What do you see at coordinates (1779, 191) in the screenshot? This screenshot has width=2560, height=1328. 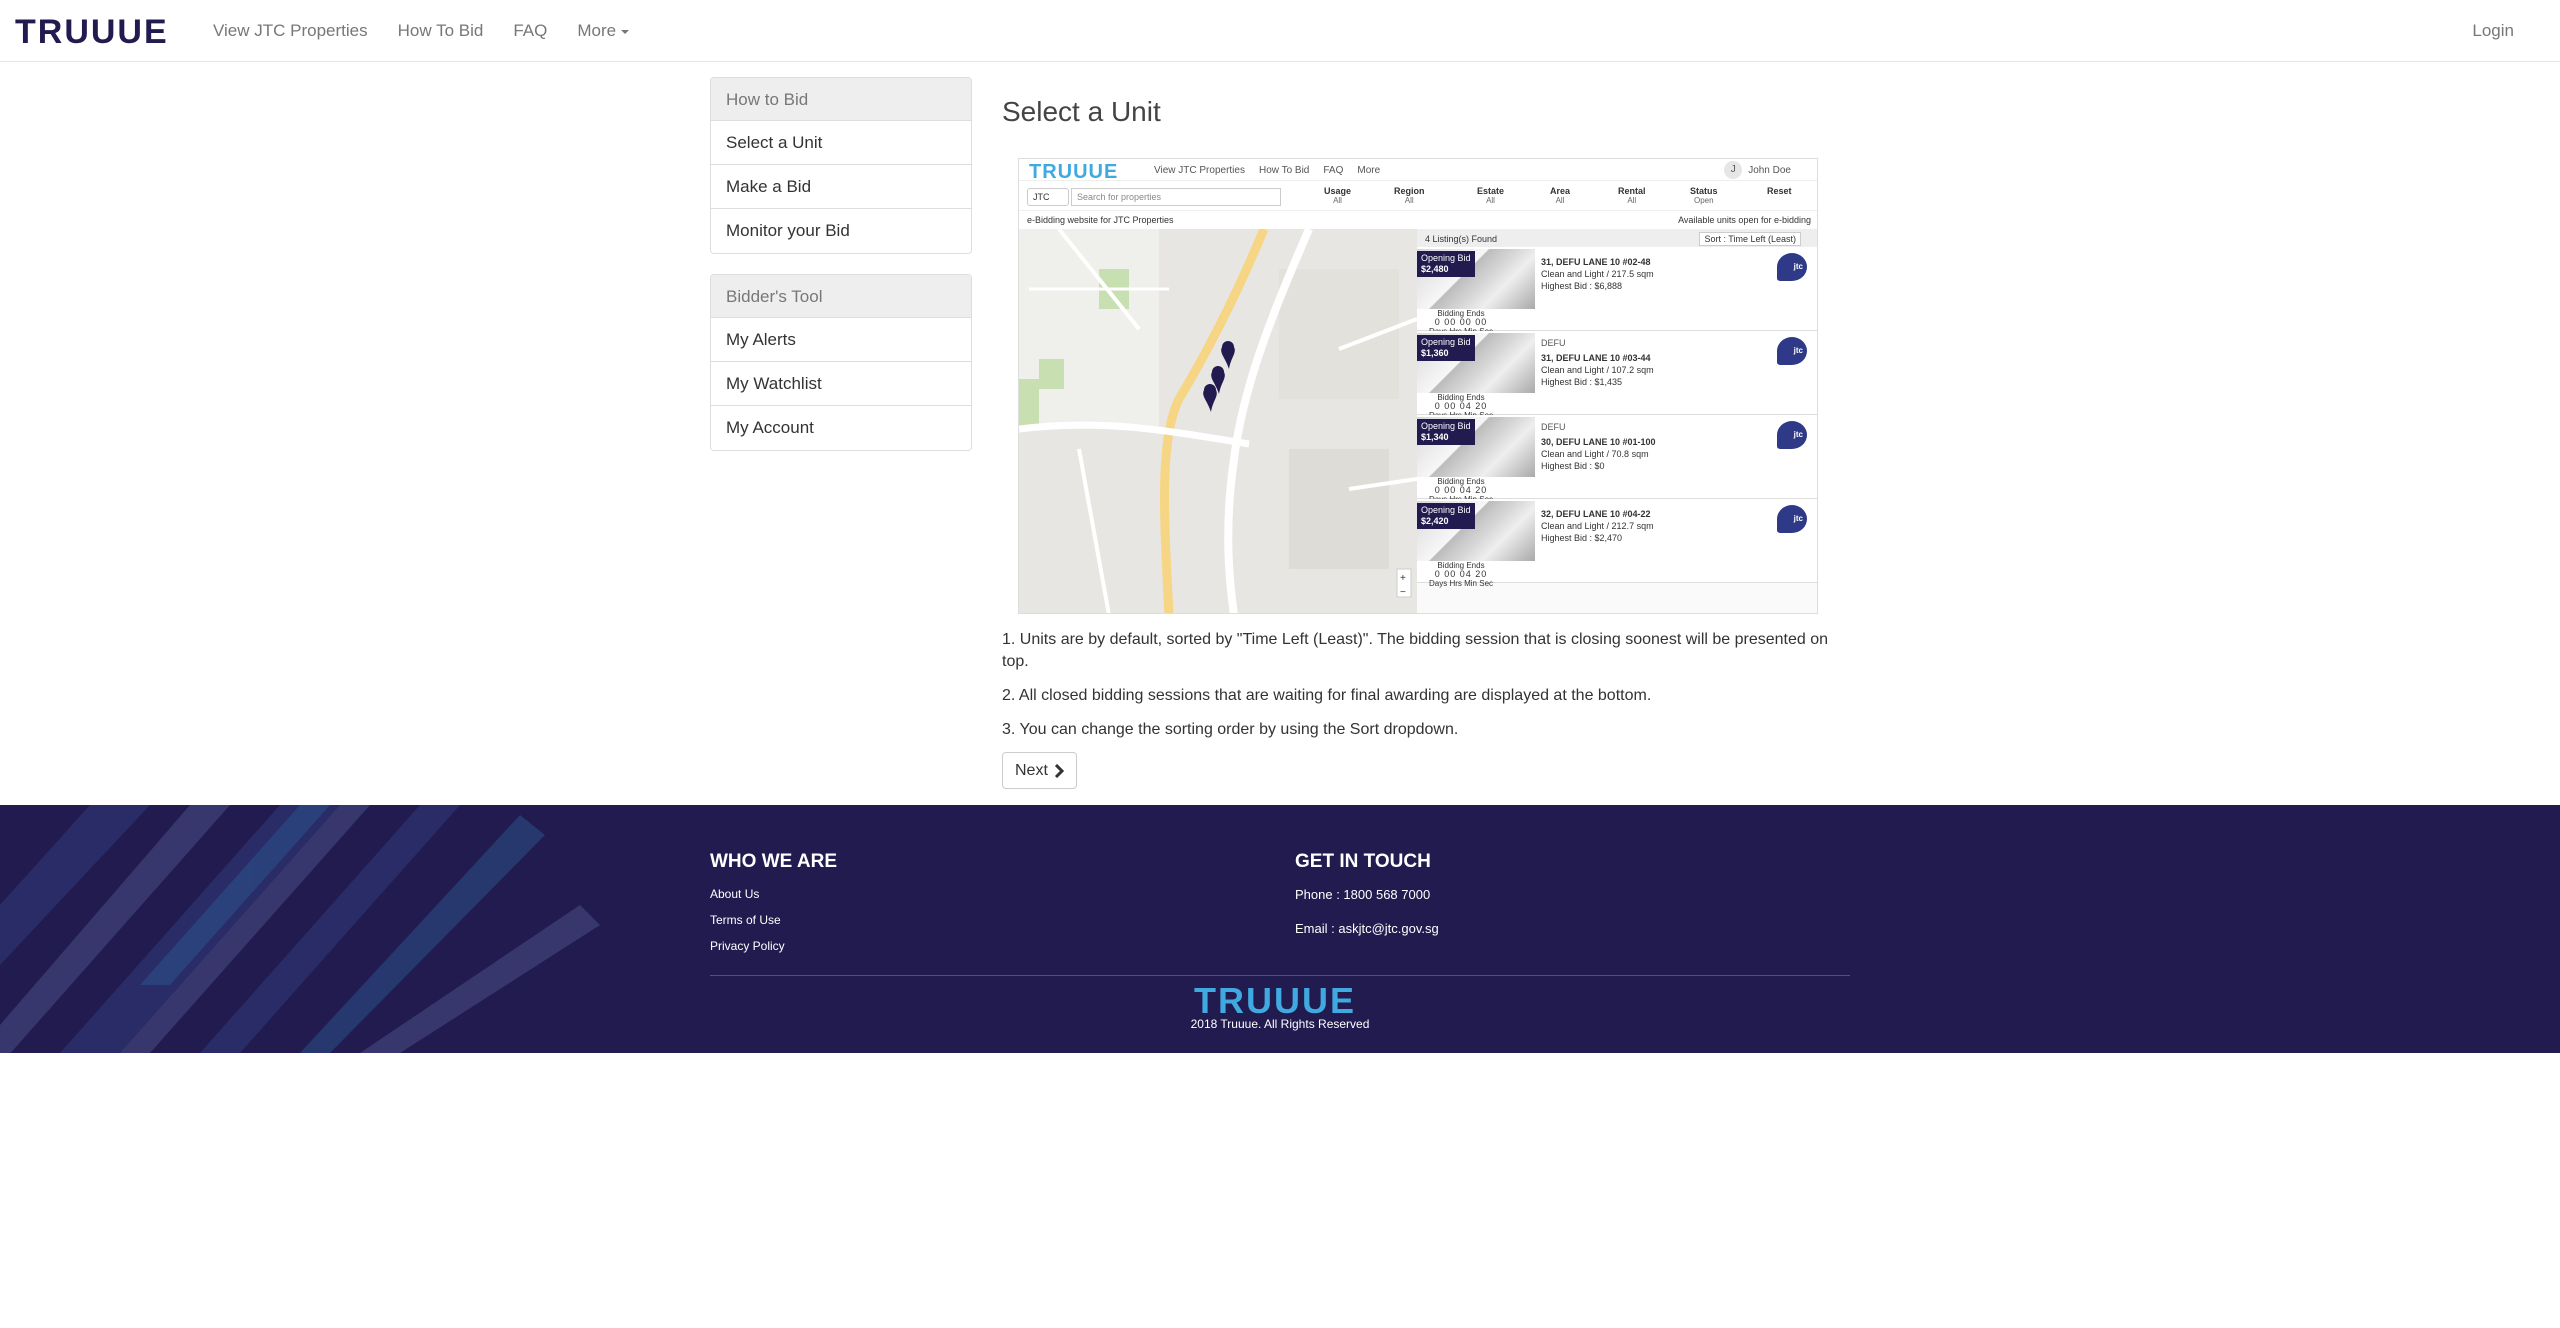 I see `ss-filter-reset: Reset` at bounding box center [1779, 191].